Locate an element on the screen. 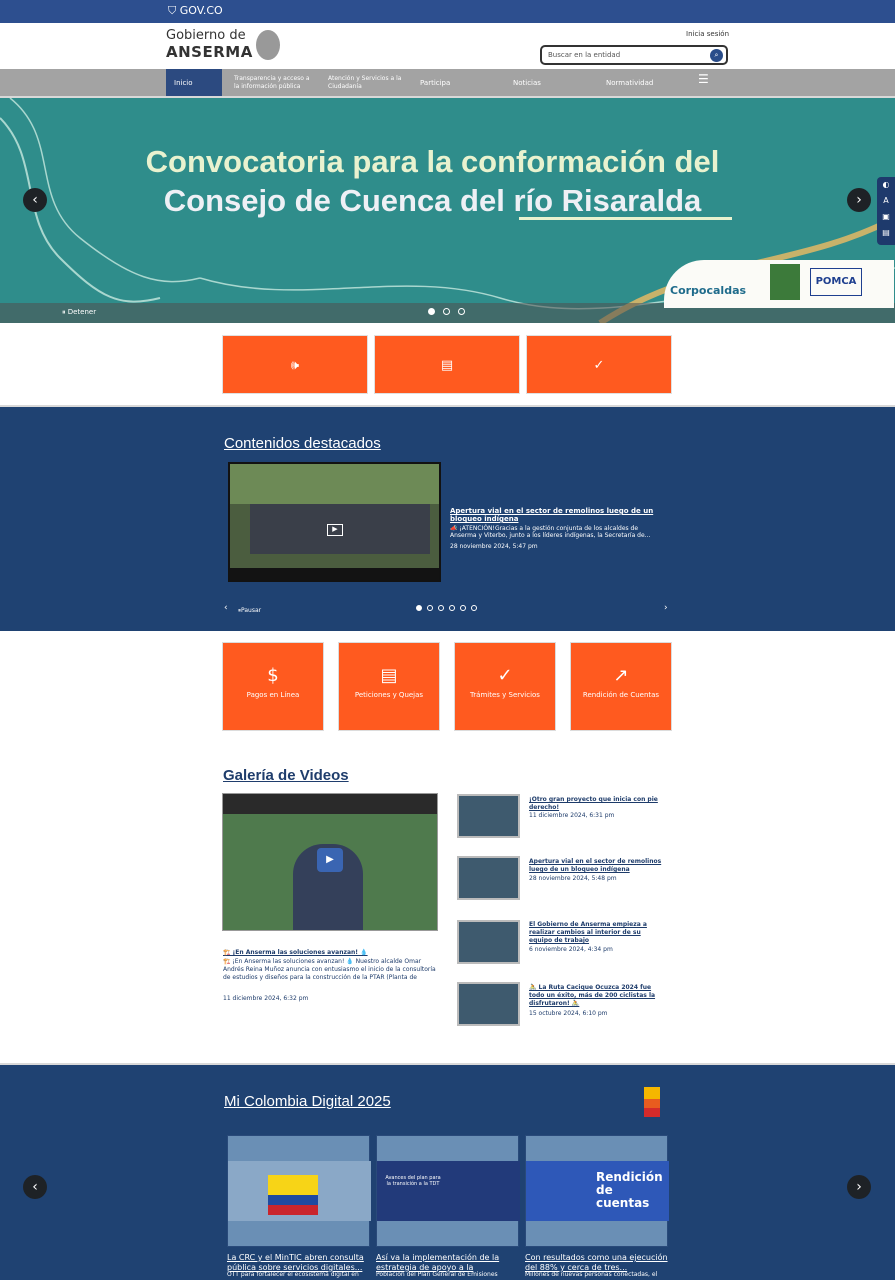 The height and width of the screenshot is (1280, 895). card-label: Trámites y Servicios is located at coordinates (505, 695).